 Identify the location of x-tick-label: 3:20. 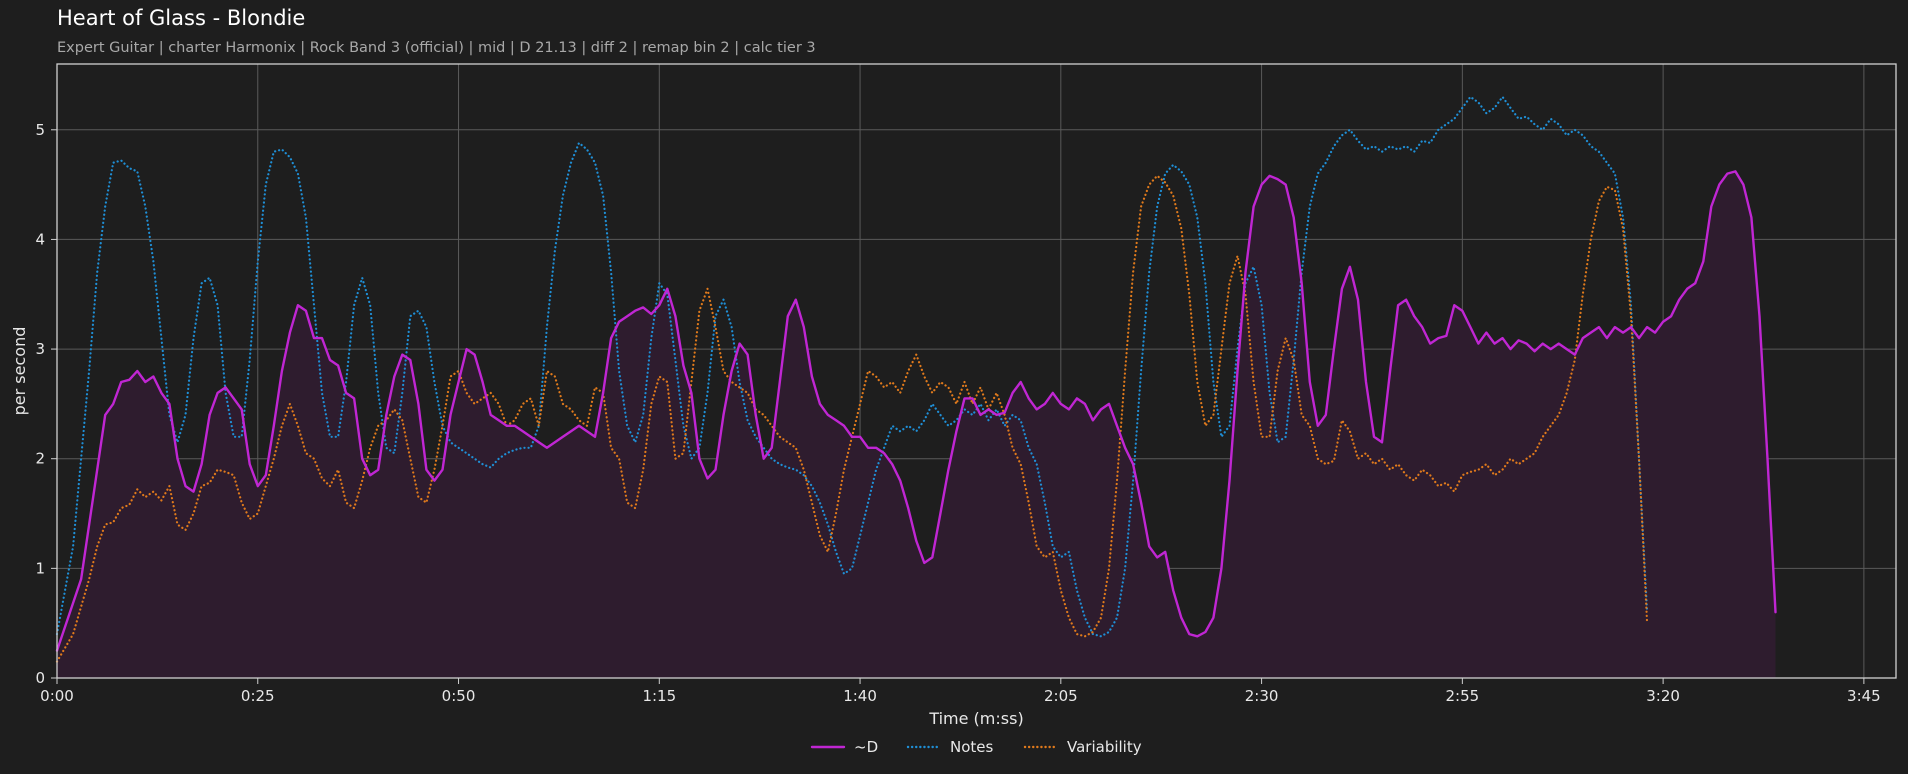
(1663, 696).